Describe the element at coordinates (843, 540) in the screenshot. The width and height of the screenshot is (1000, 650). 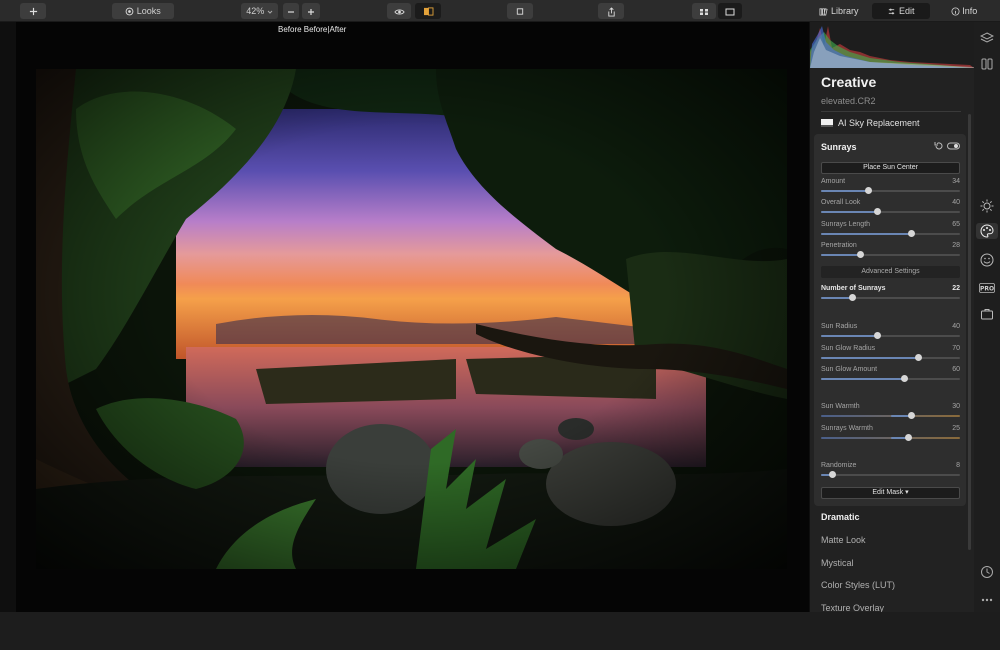
I see `preset-item: Matte Look` at that location.